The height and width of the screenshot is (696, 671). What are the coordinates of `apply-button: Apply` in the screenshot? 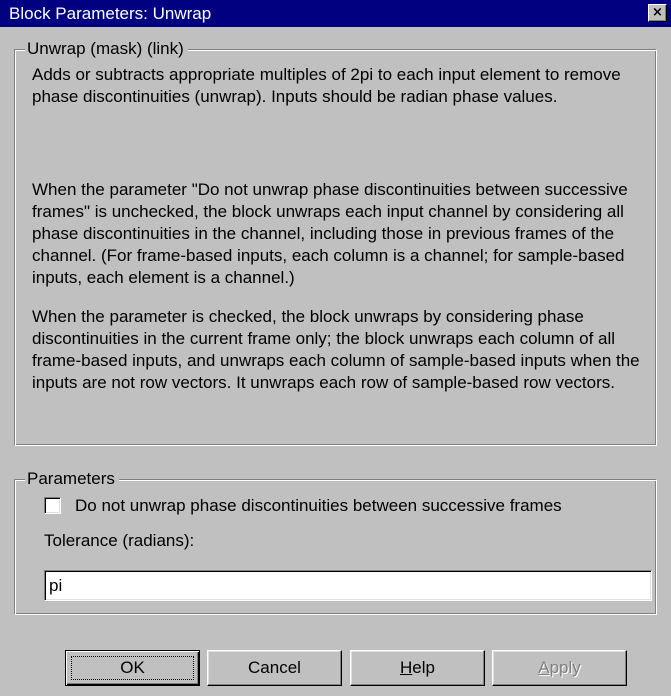 It's located at (559, 668).